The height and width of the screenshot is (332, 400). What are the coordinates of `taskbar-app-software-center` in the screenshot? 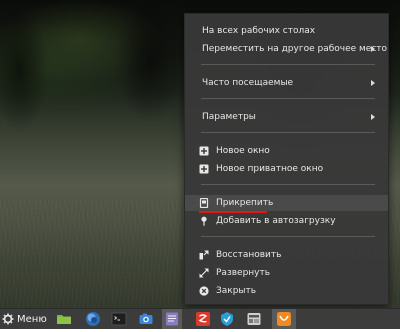 It's located at (203, 319).